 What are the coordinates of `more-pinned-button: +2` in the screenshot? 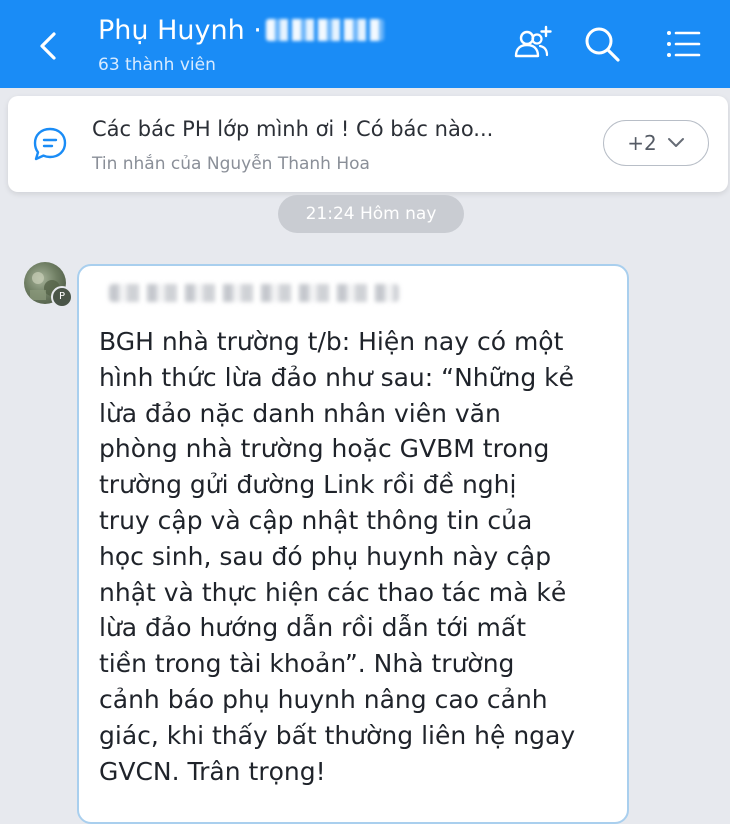 It's located at (656, 143).